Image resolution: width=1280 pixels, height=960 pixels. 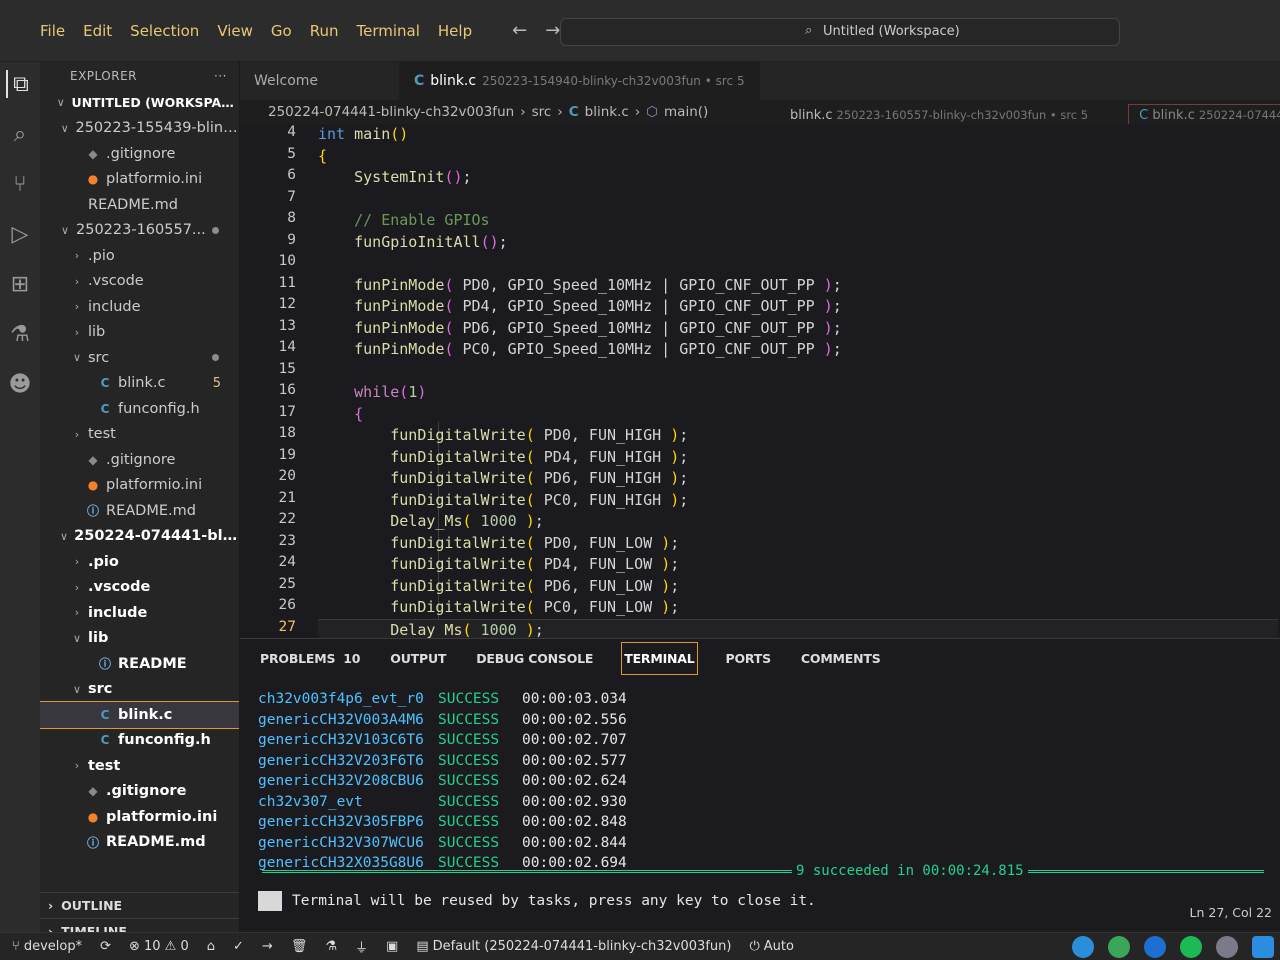 I want to click on tree-folder: ∨ lib, so click(x=139, y=639).